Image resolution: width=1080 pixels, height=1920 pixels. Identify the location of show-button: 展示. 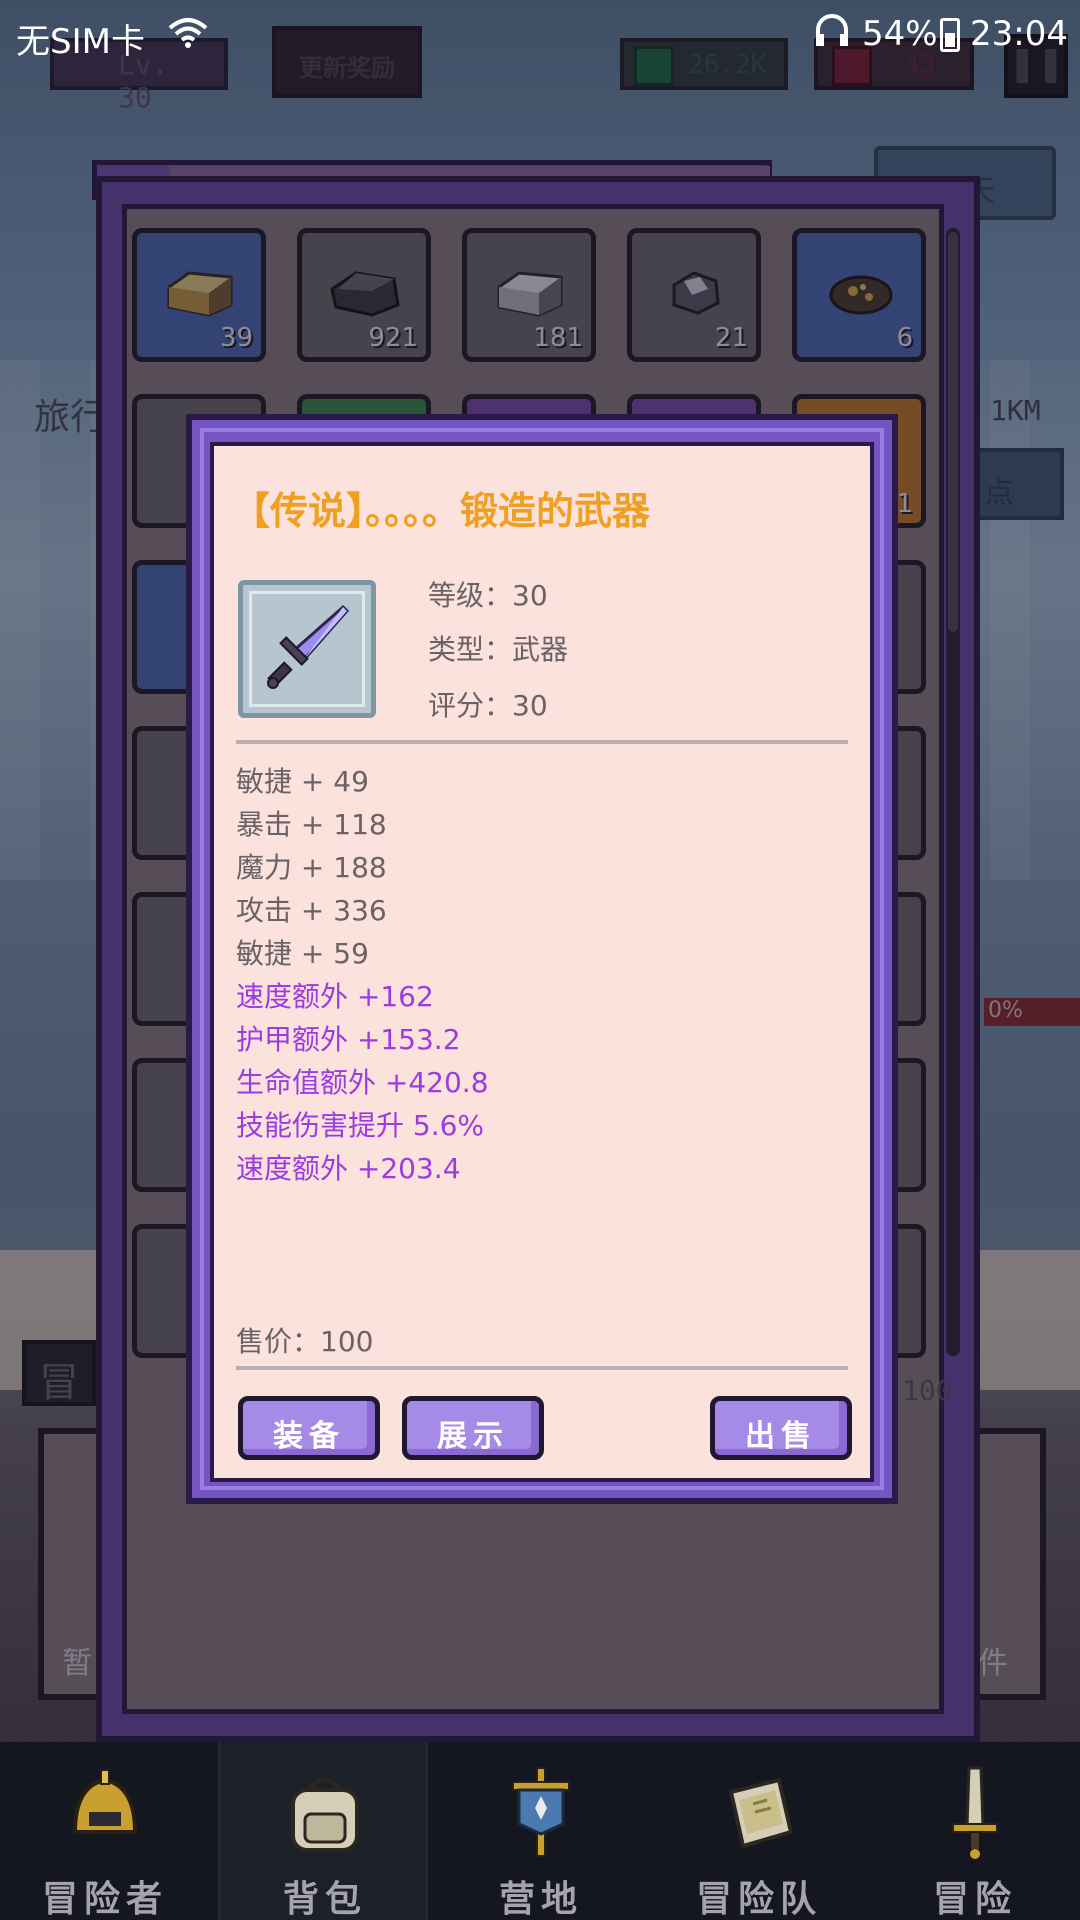
(473, 1428).